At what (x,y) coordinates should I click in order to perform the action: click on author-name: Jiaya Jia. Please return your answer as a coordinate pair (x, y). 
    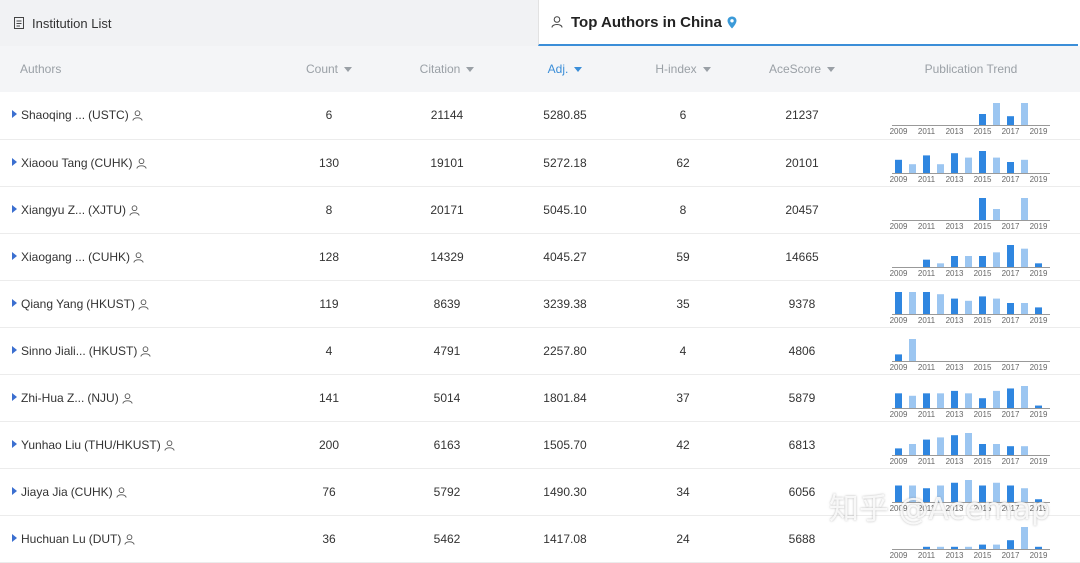
    Looking at the image, I should click on (44, 492).